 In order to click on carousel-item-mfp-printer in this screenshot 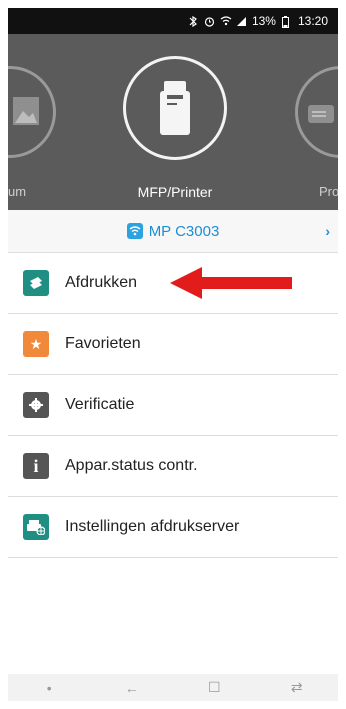, I will do `click(175, 108)`.